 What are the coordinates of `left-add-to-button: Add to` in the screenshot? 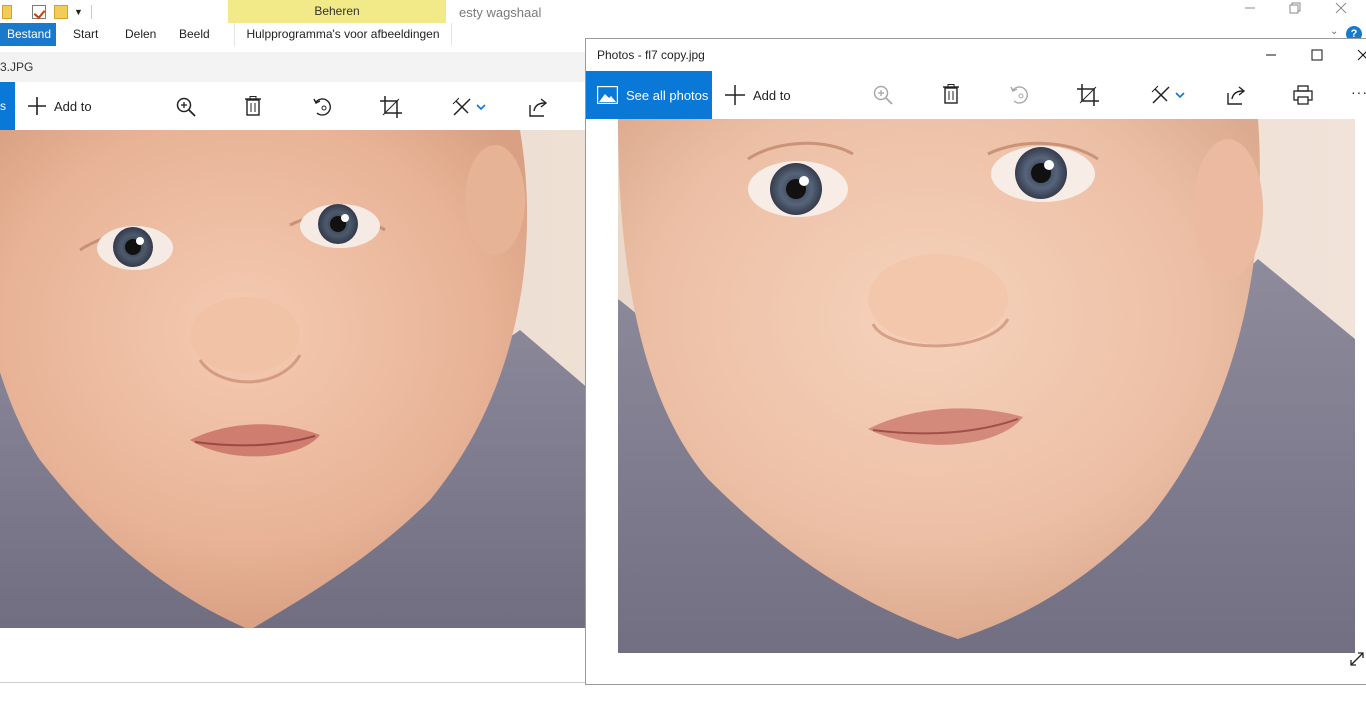 It's located at (60, 106).